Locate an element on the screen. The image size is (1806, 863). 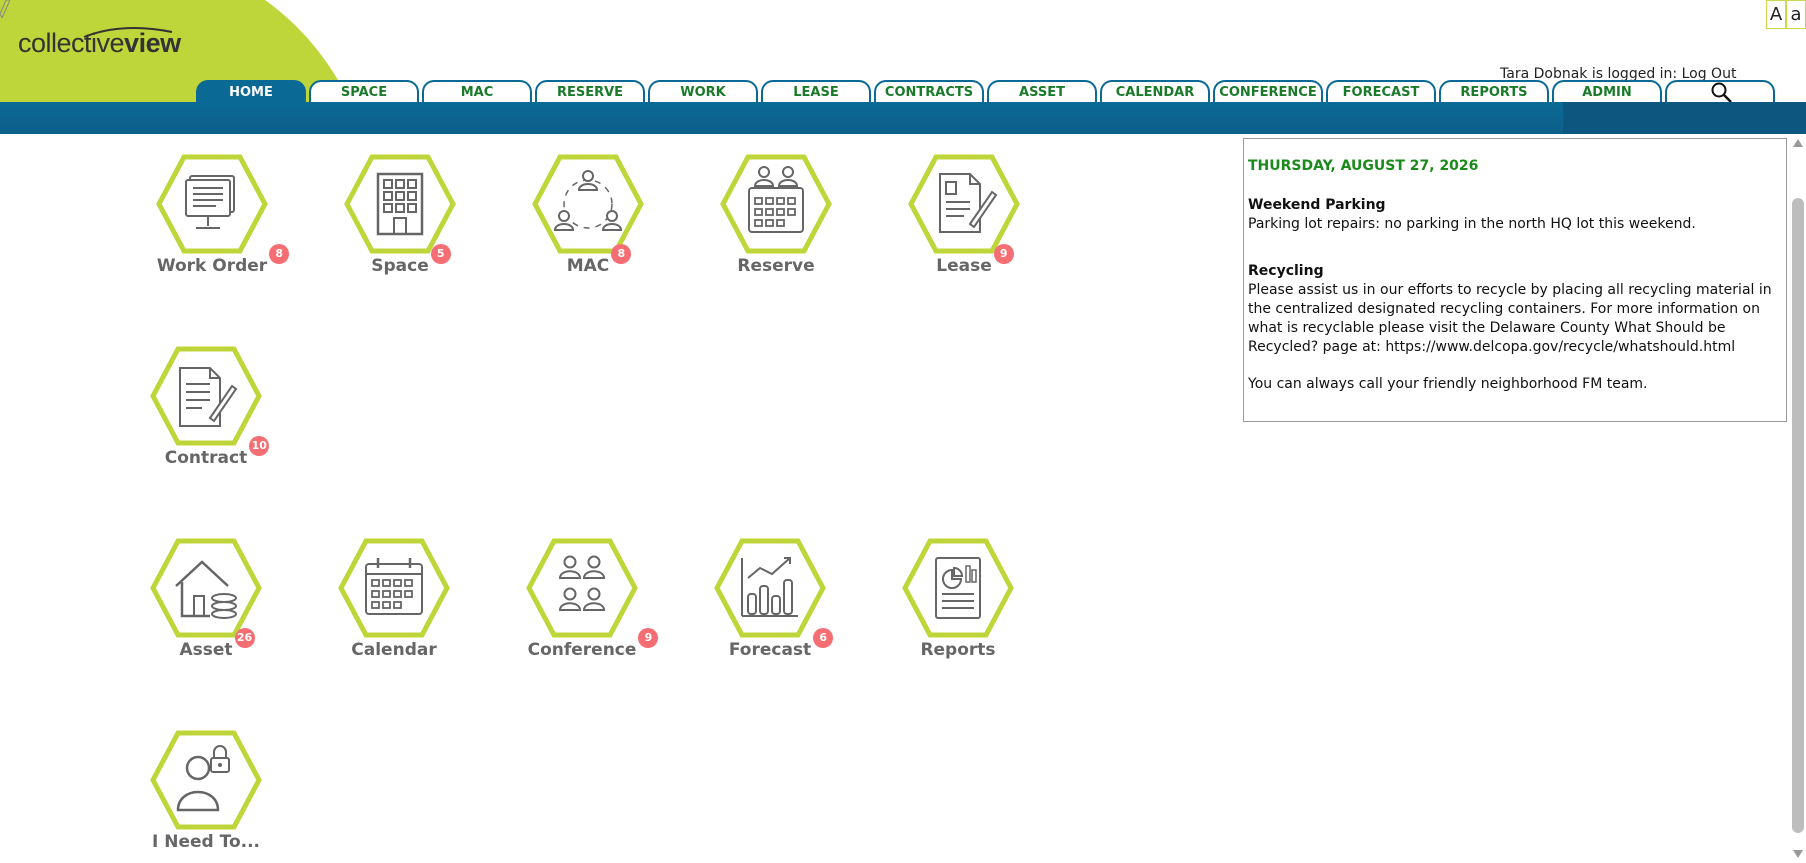
count-badge: 10 is located at coordinates (259, 446).